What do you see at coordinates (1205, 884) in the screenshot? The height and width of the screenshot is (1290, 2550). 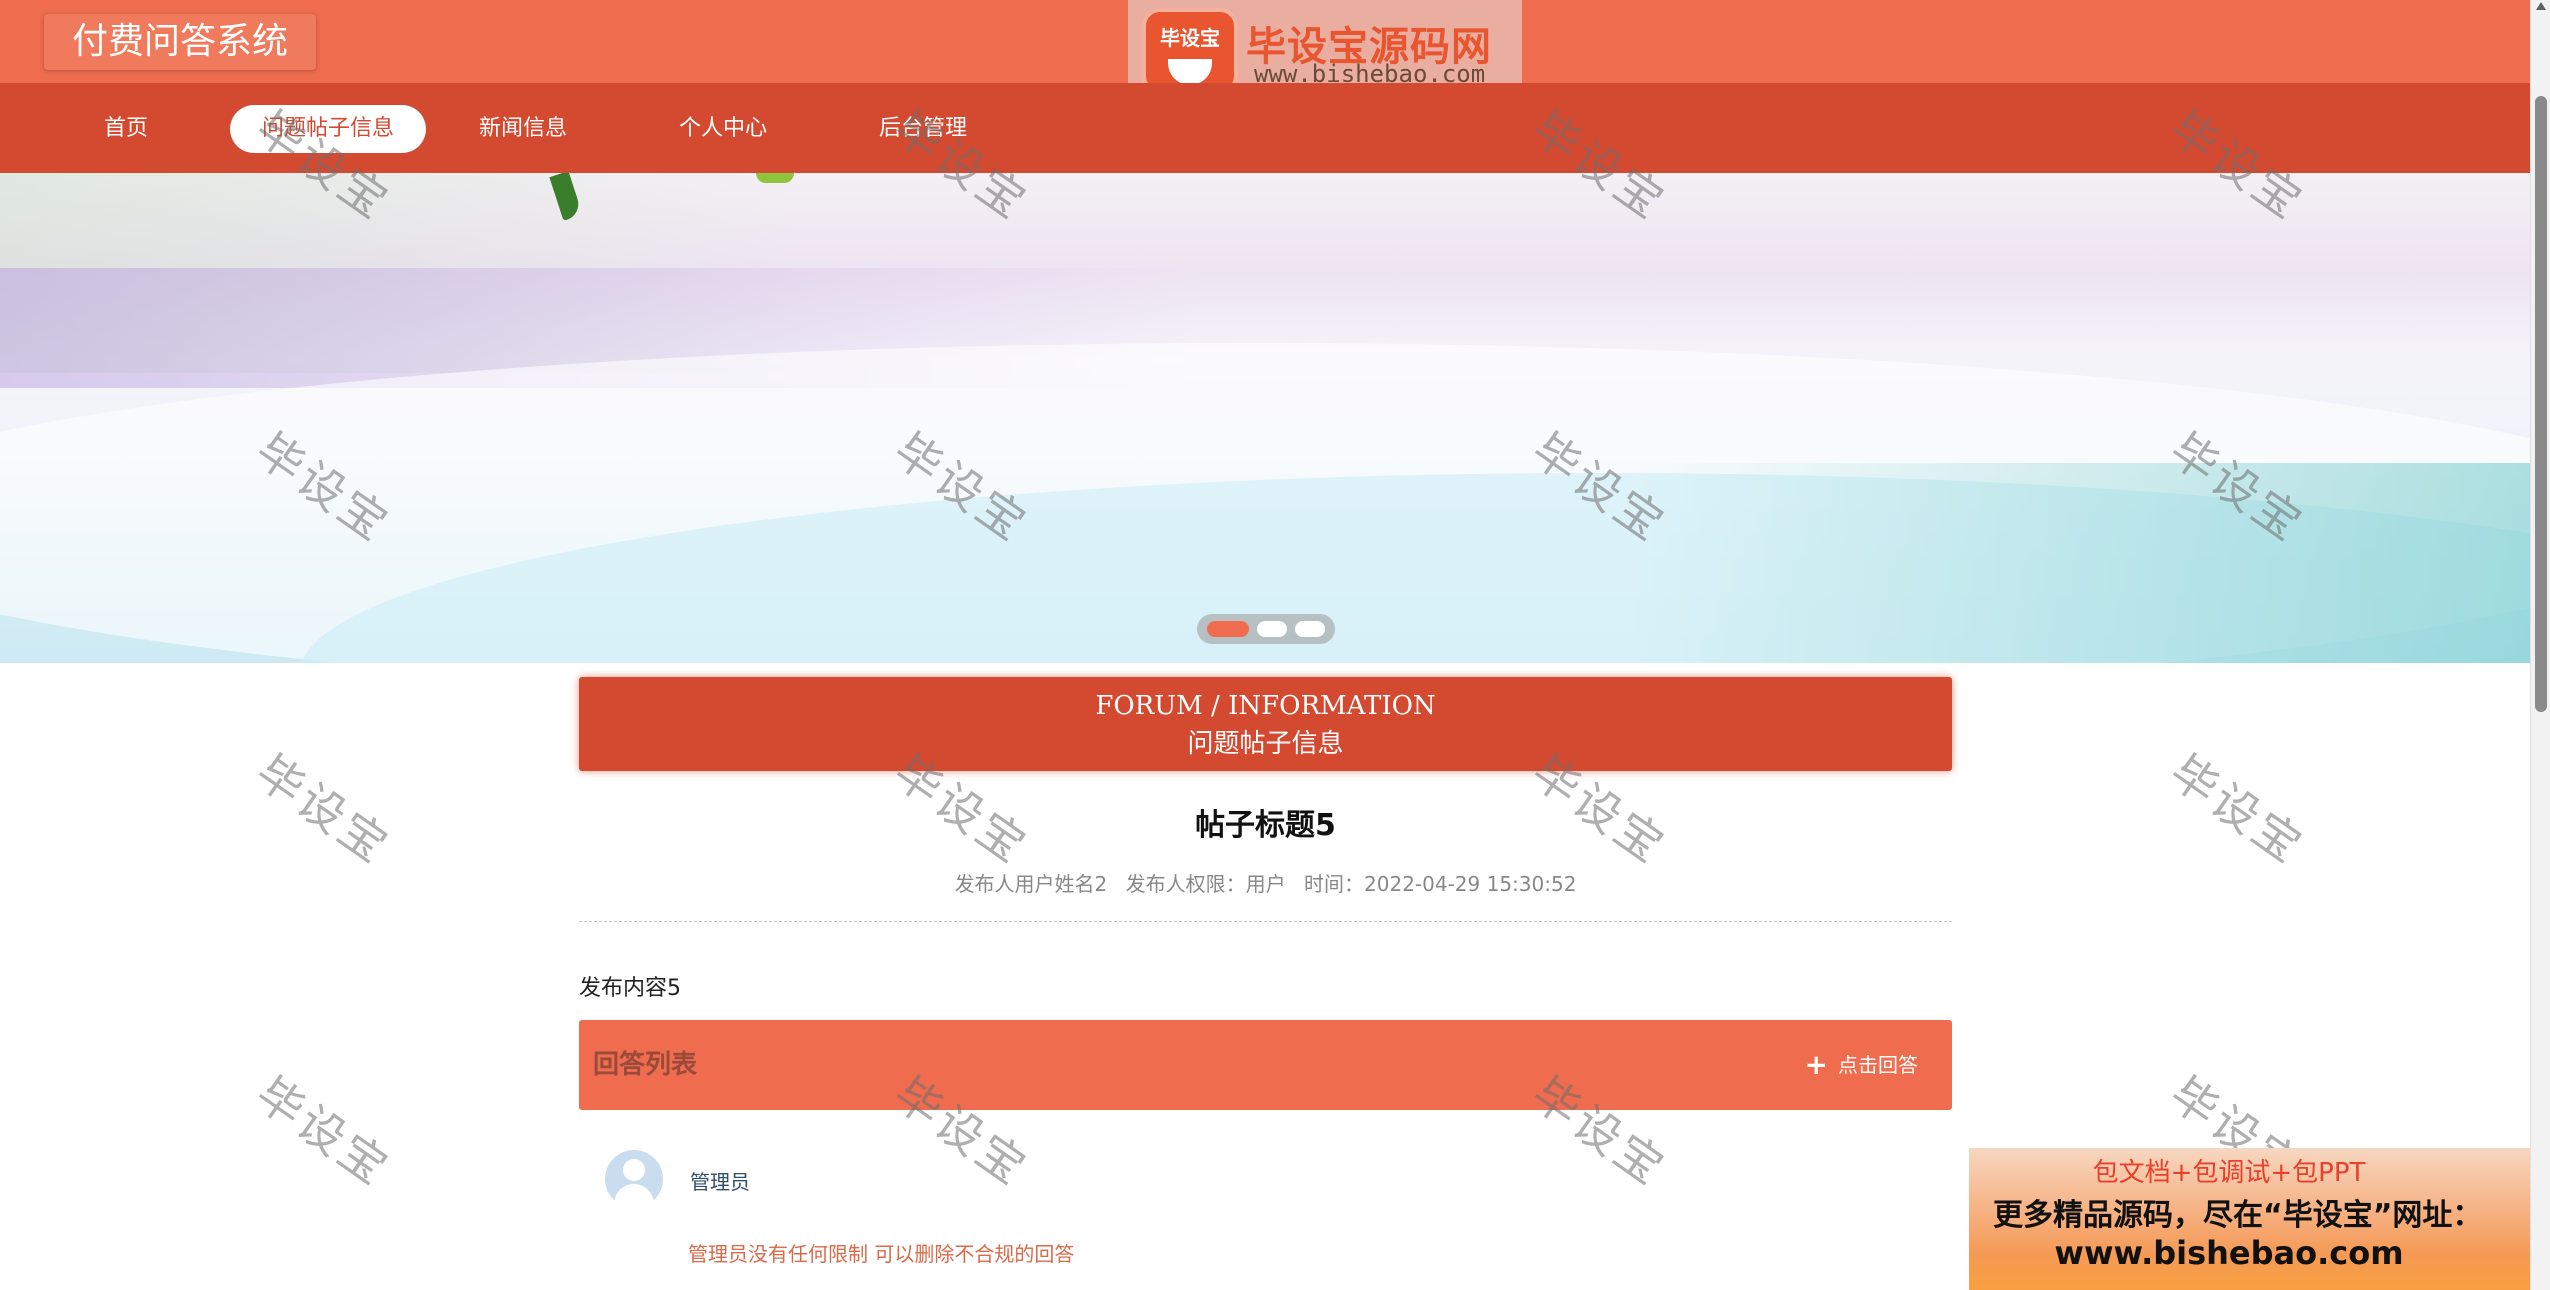 I see `post-role: 发布人权限：用户` at bounding box center [1205, 884].